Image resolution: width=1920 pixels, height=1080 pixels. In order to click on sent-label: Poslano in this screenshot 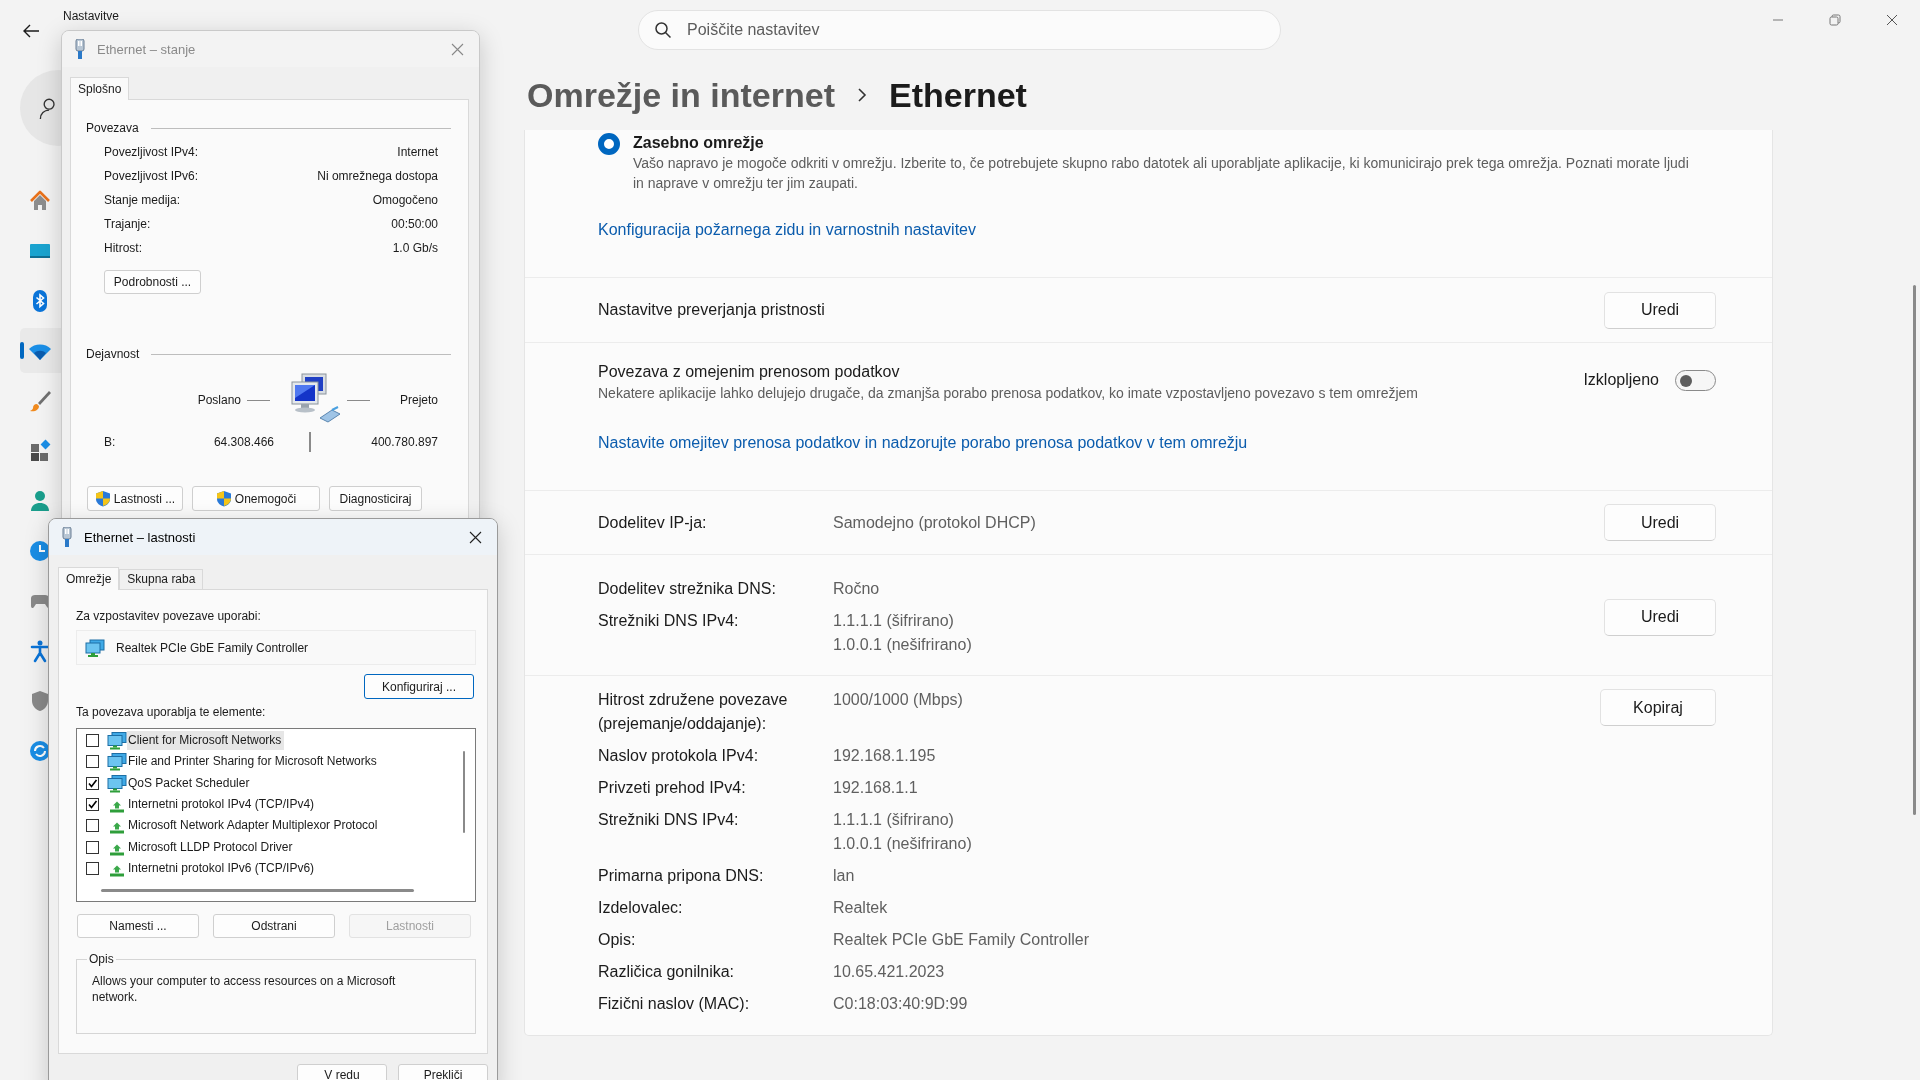, I will do `click(219, 400)`.